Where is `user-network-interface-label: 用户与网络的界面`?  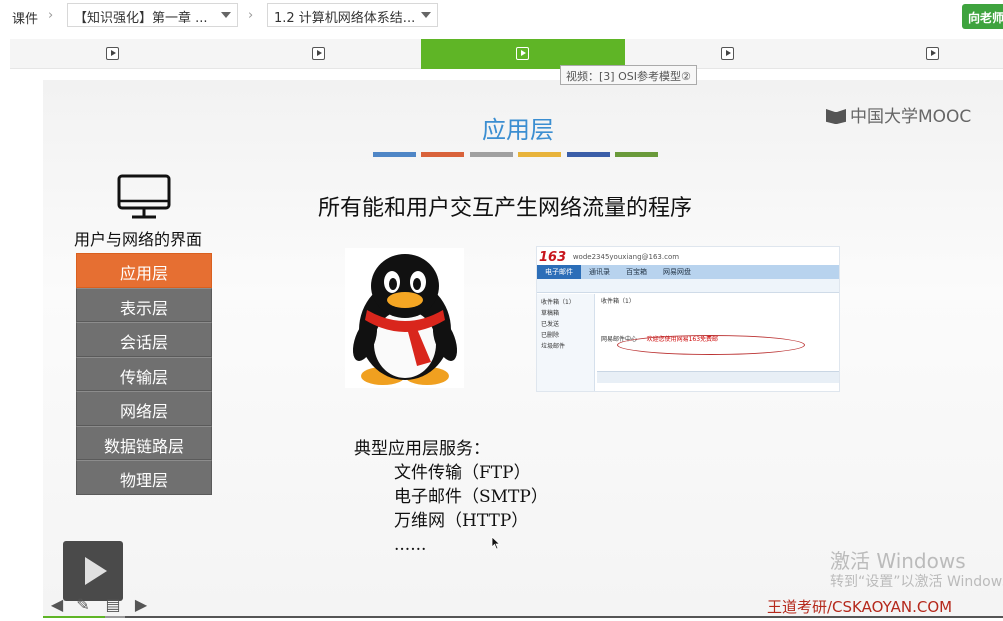 user-network-interface-label: 用户与网络的界面 is located at coordinates (138, 239).